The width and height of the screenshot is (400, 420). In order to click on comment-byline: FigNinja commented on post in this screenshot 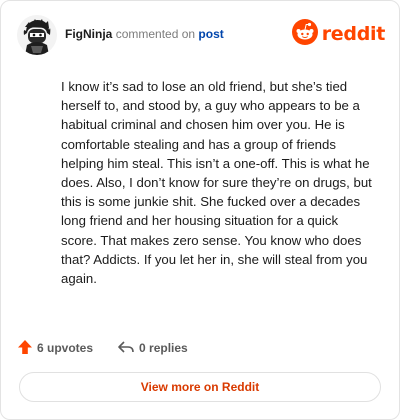, I will do `click(144, 34)`.